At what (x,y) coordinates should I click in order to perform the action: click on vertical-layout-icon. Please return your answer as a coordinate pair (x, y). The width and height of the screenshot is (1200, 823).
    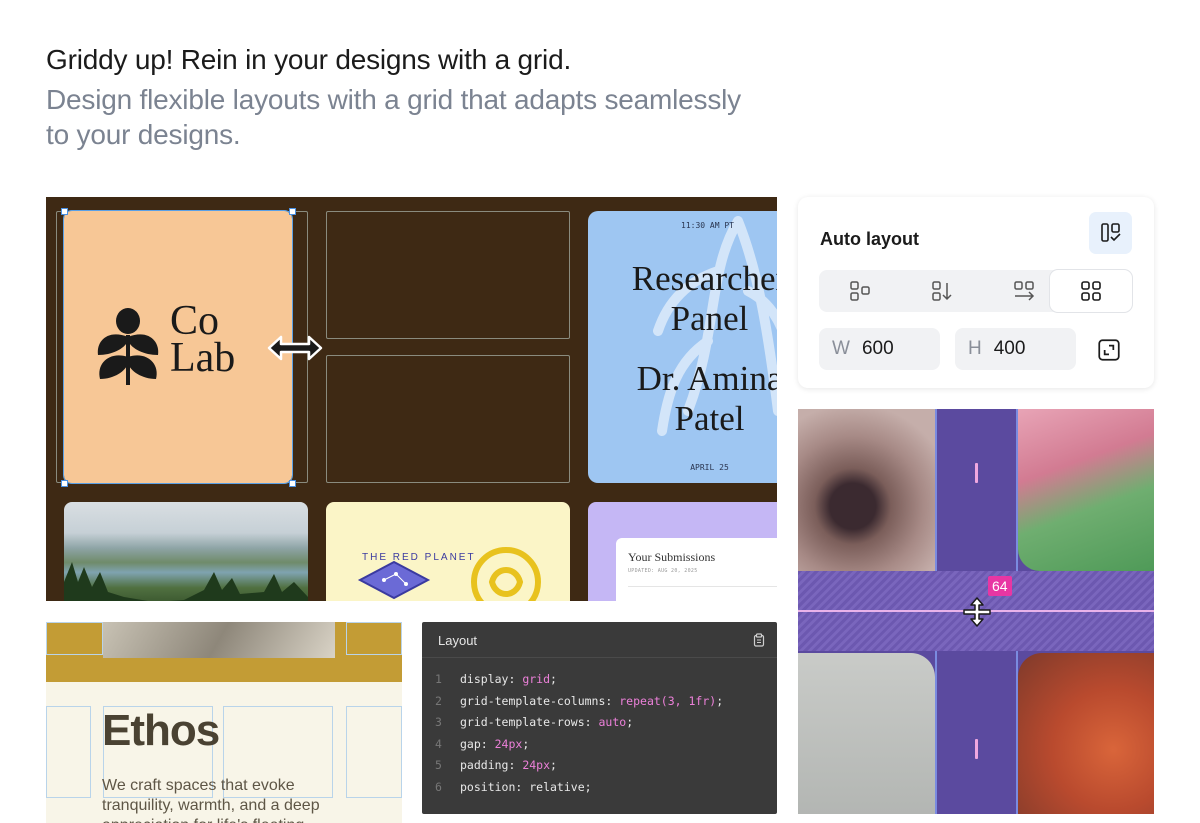
    Looking at the image, I should click on (942, 291).